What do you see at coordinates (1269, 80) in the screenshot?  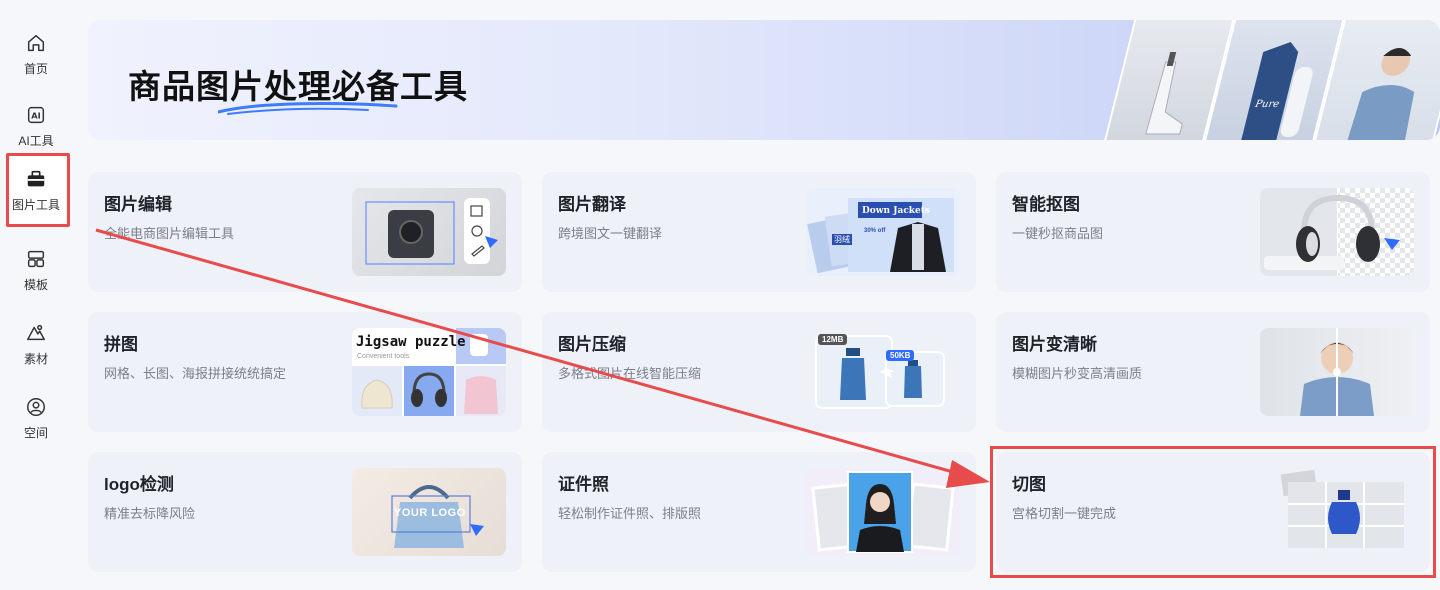 I see `banner-product-collage: Pure` at bounding box center [1269, 80].